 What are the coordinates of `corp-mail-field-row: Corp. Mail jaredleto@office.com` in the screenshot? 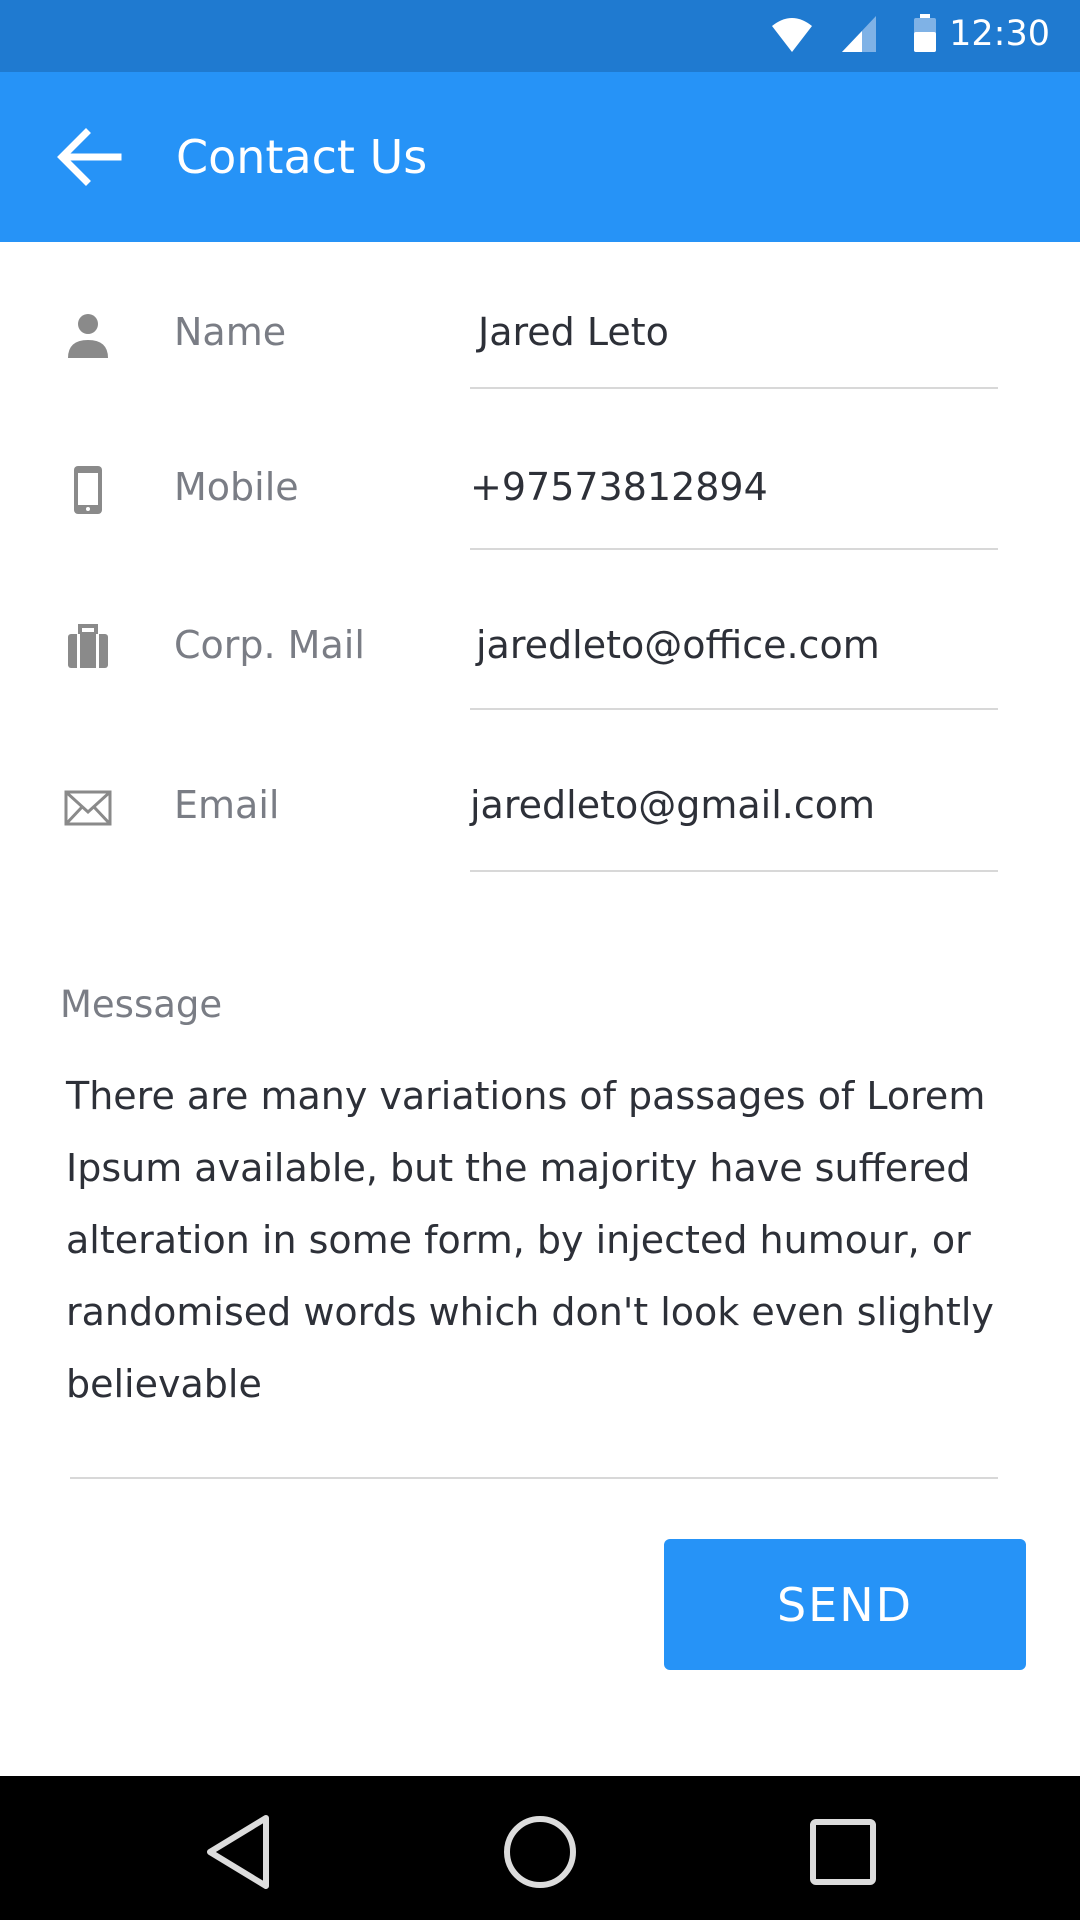 It's located at (540, 647).